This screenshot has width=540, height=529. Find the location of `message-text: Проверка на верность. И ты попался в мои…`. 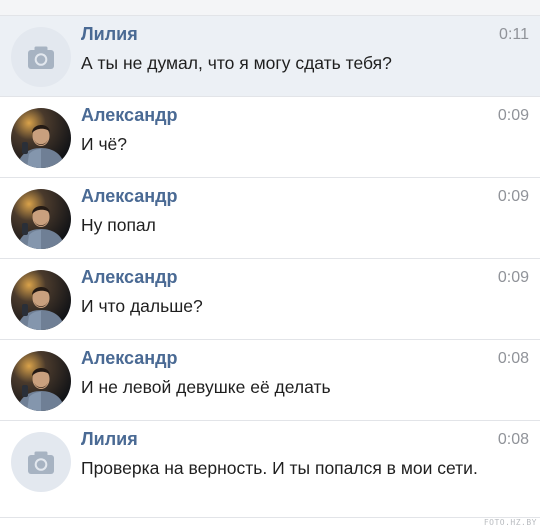

message-text: Проверка на верность. И ты попался в мои… is located at coordinates (279, 468).